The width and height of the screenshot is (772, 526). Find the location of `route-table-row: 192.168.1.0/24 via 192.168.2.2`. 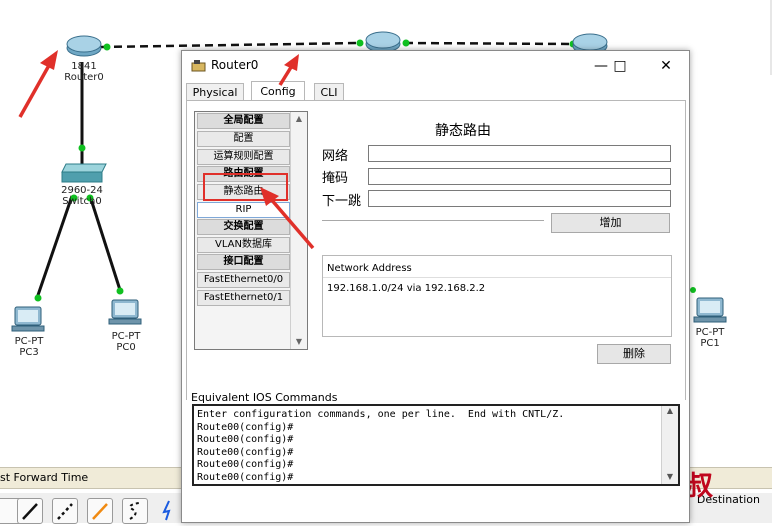

route-table-row: 192.168.1.0/24 via 192.168.2.2 is located at coordinates (406, 288).